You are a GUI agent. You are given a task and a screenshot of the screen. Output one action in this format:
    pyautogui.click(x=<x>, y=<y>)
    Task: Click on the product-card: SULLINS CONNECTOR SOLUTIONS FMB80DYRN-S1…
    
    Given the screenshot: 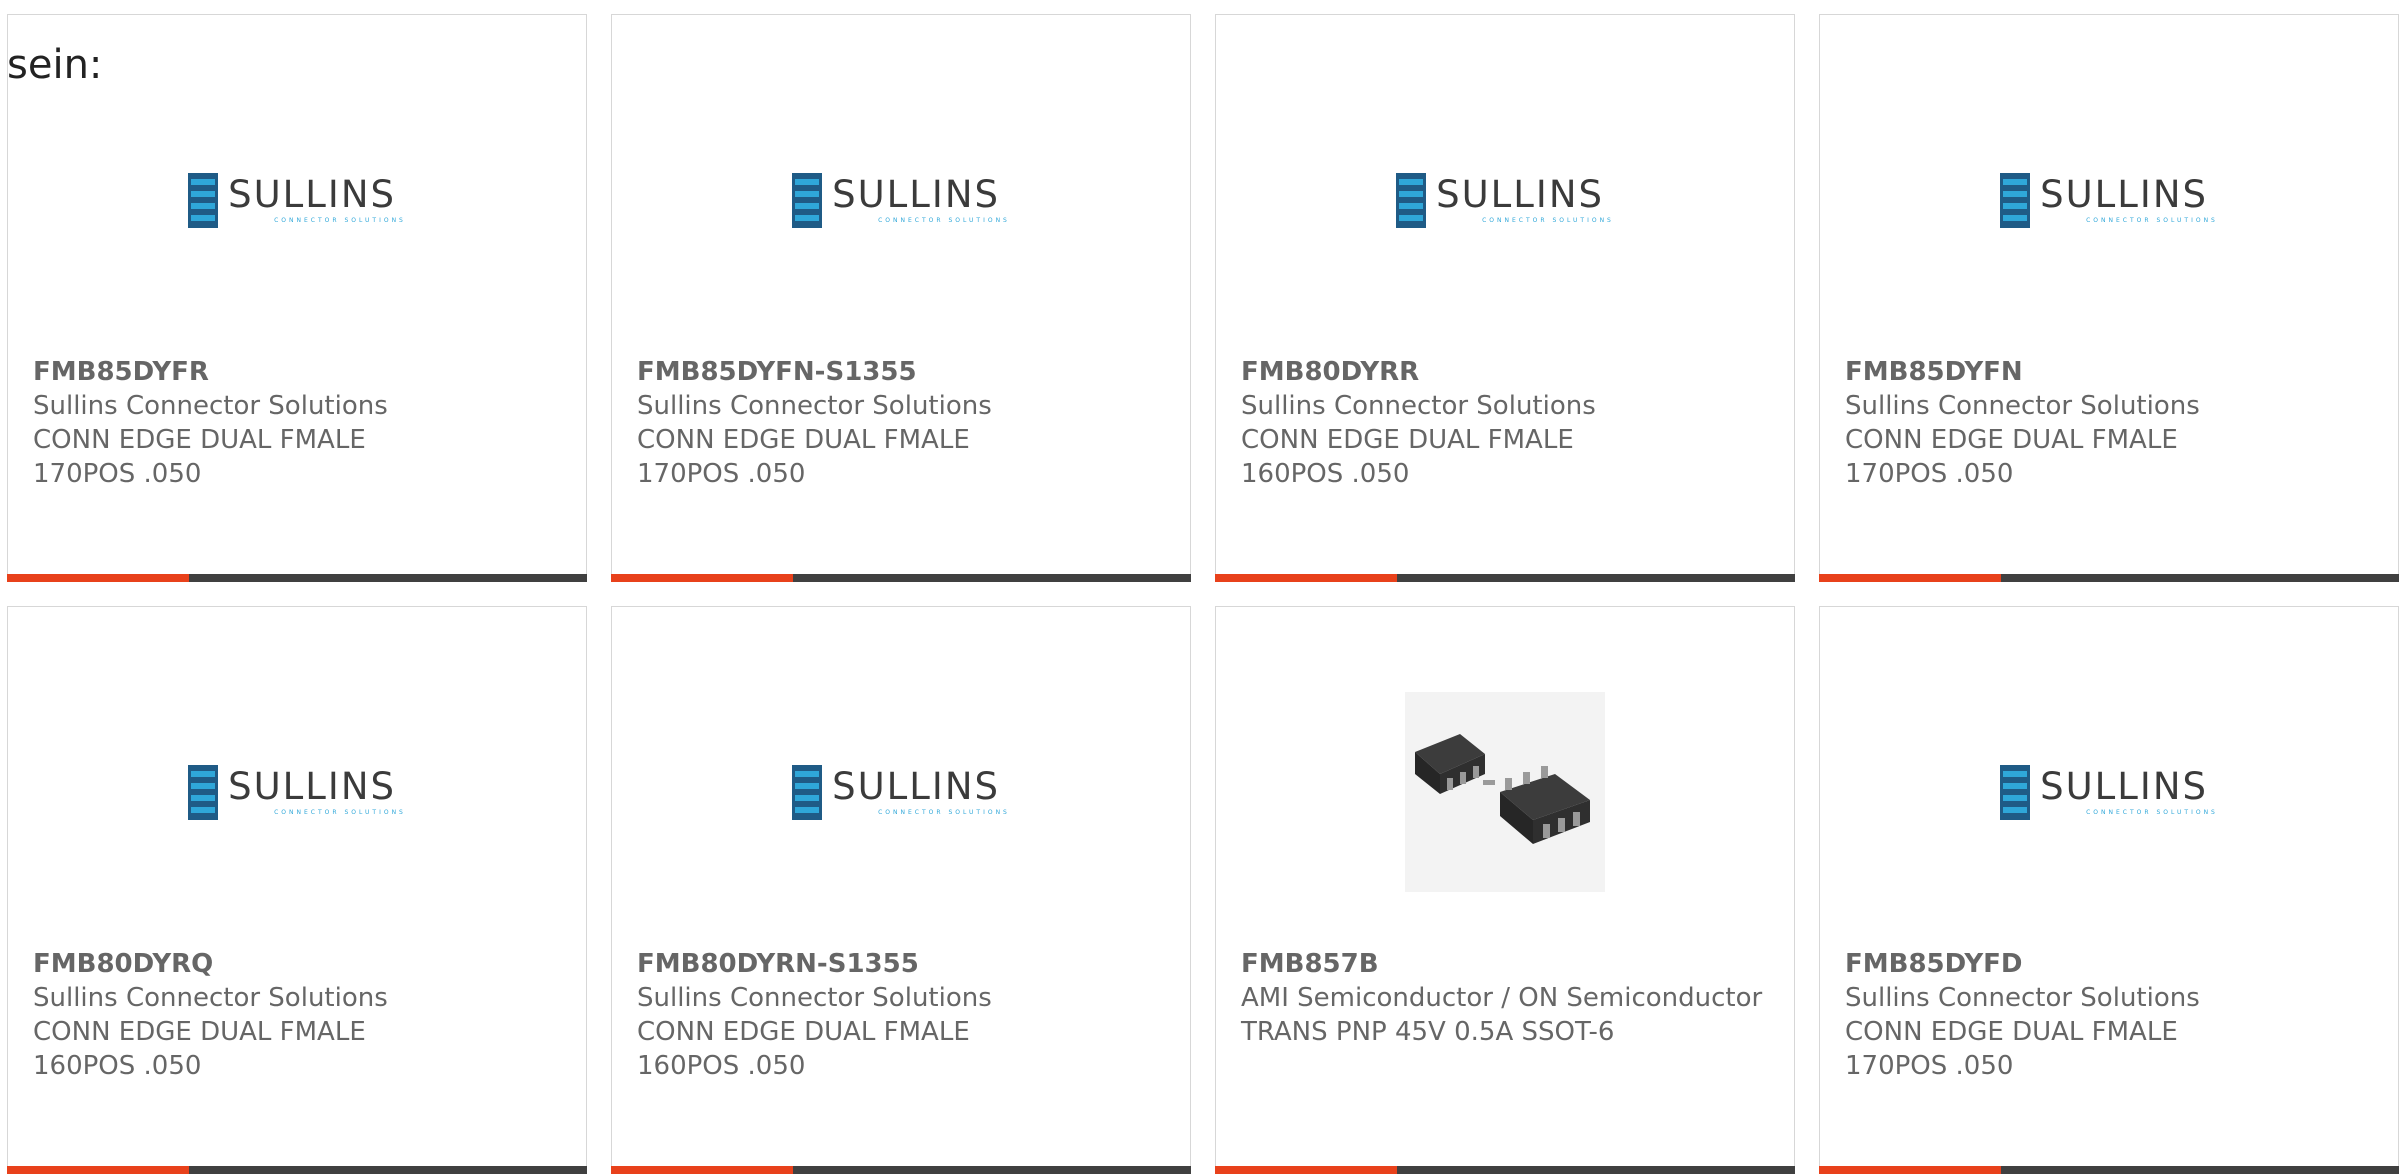 What is the action you would take?
    pyautogui.click(x=901, y=890)
    